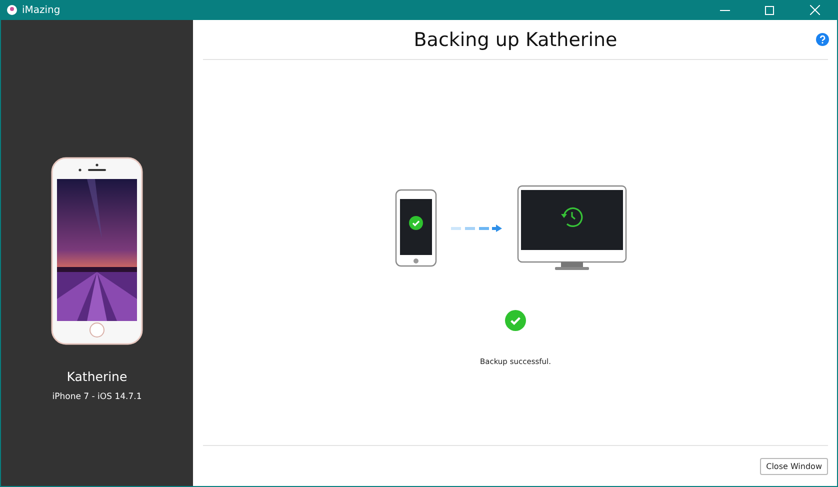 This screenshot has width=838, height=487. What do you see at coordinates (476, 228) in the screenshot?
I see `arrow-icon` at bounding box center [476, 228].